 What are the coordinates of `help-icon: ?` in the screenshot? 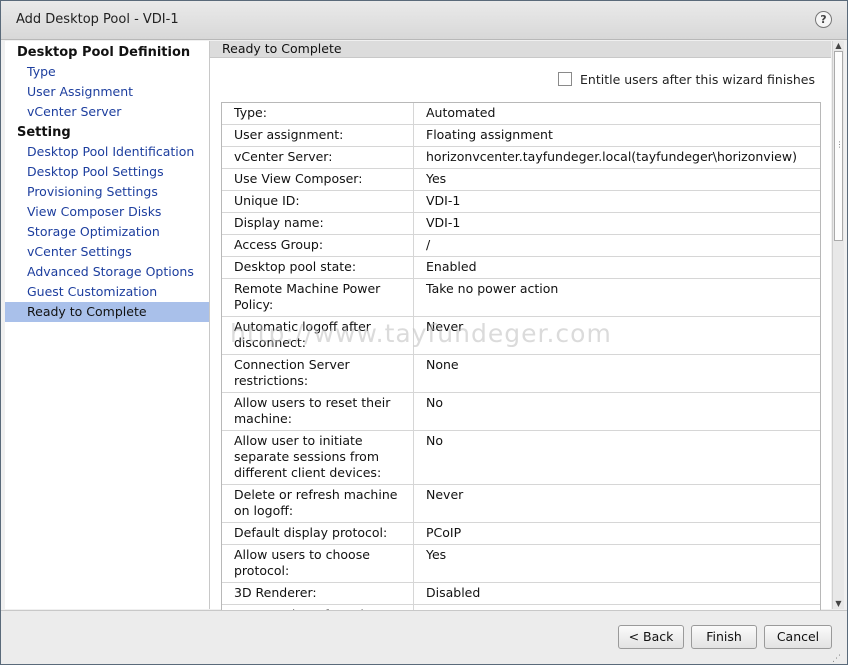 It's located at (823, 19).